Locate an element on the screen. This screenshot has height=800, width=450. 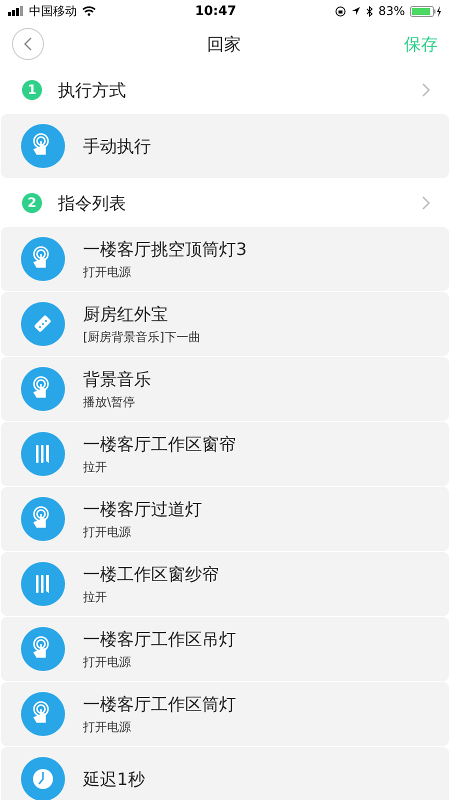
command-title: 一楼客厅工作区筒灯 is located at coordinates (159, 705).